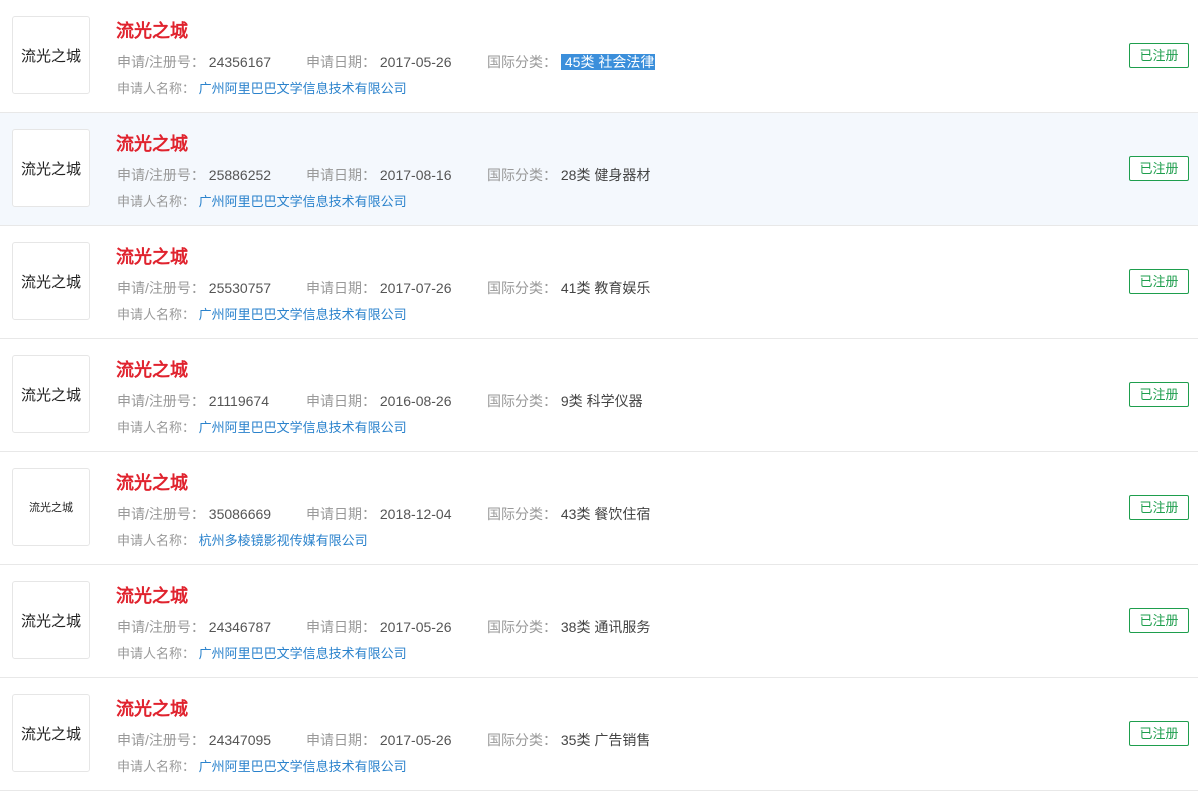  I want to click on intl-class-value: 9类 科学仪器, so click(601, 401).